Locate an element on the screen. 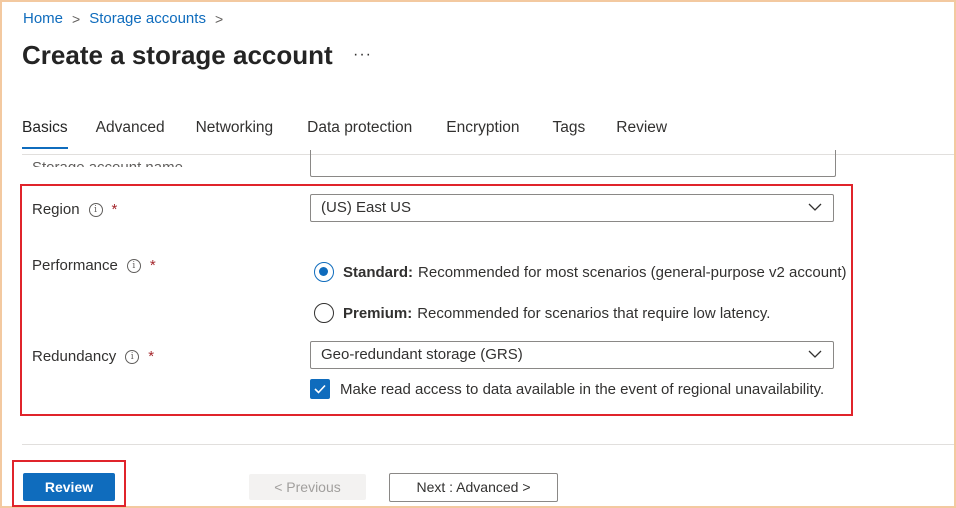  performance-label: Performance i * is located at coordinates (94, 265).